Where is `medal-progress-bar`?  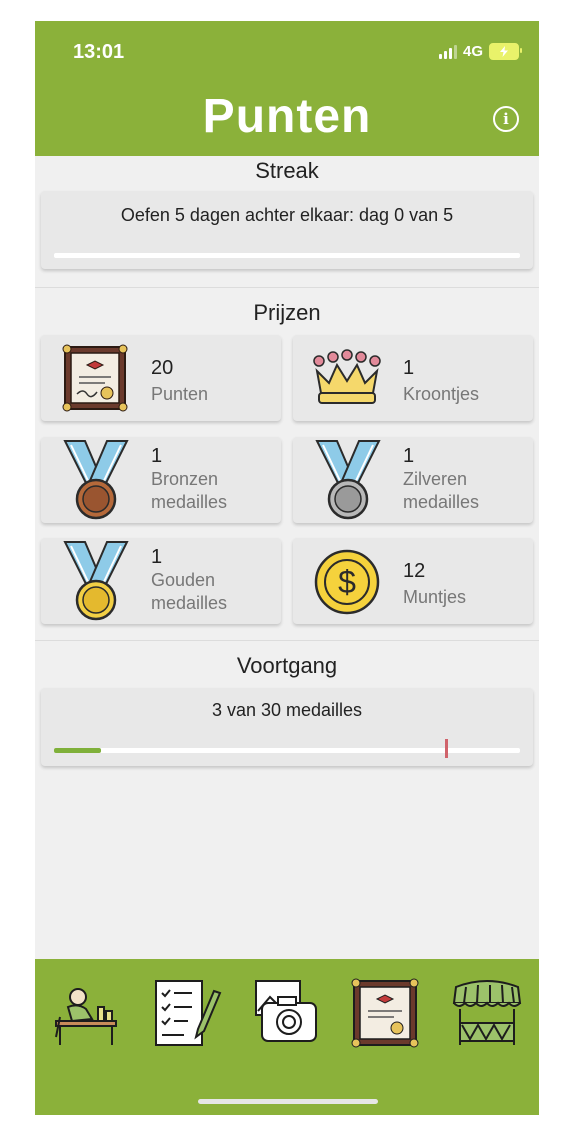
medal-progress-bar is located at coordinates (287, 748).